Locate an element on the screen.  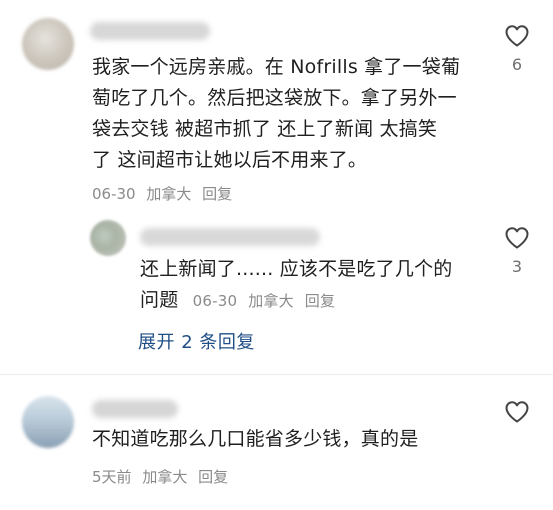
reply-meta: 06-30 加拿大 回复 is located at coordinates (267, 301).